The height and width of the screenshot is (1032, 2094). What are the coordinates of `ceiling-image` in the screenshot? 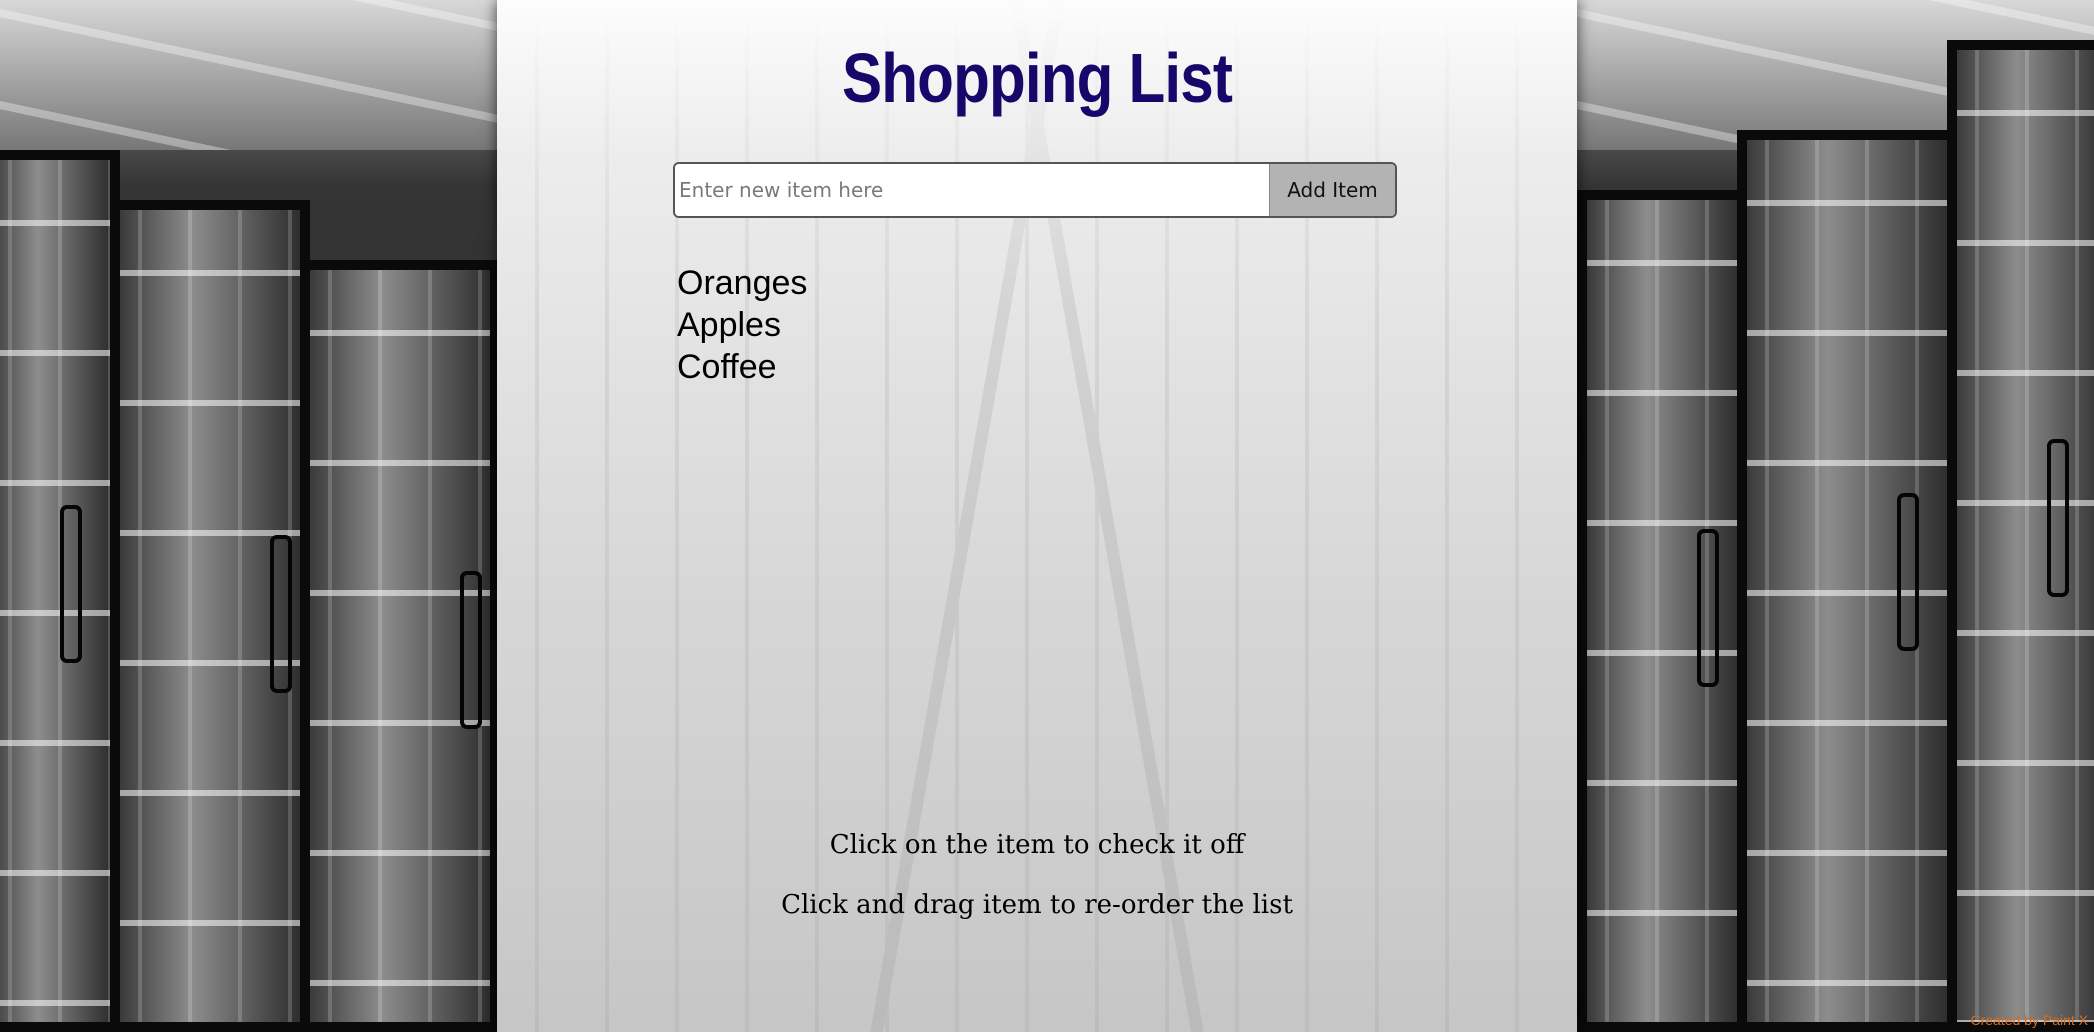 It's located at (248, 75).